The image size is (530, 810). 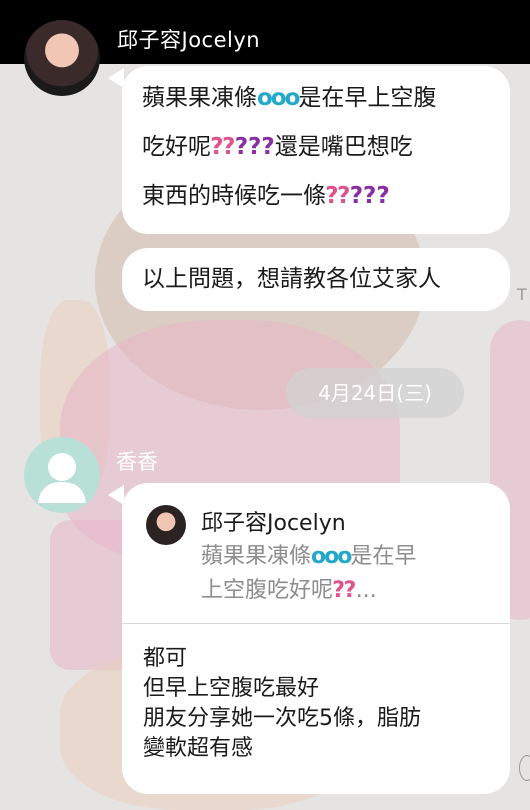 I want to click on date-divider: 4月24日(三), so click(x=375, y=393).